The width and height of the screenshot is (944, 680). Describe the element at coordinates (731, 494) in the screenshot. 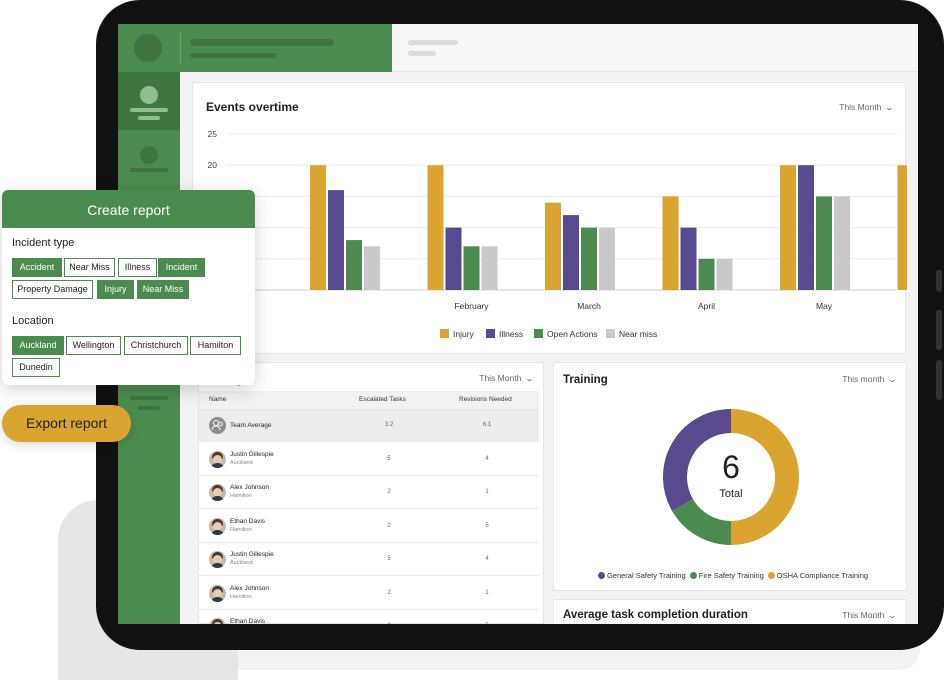

I see `training-total-label: Total` at that location.